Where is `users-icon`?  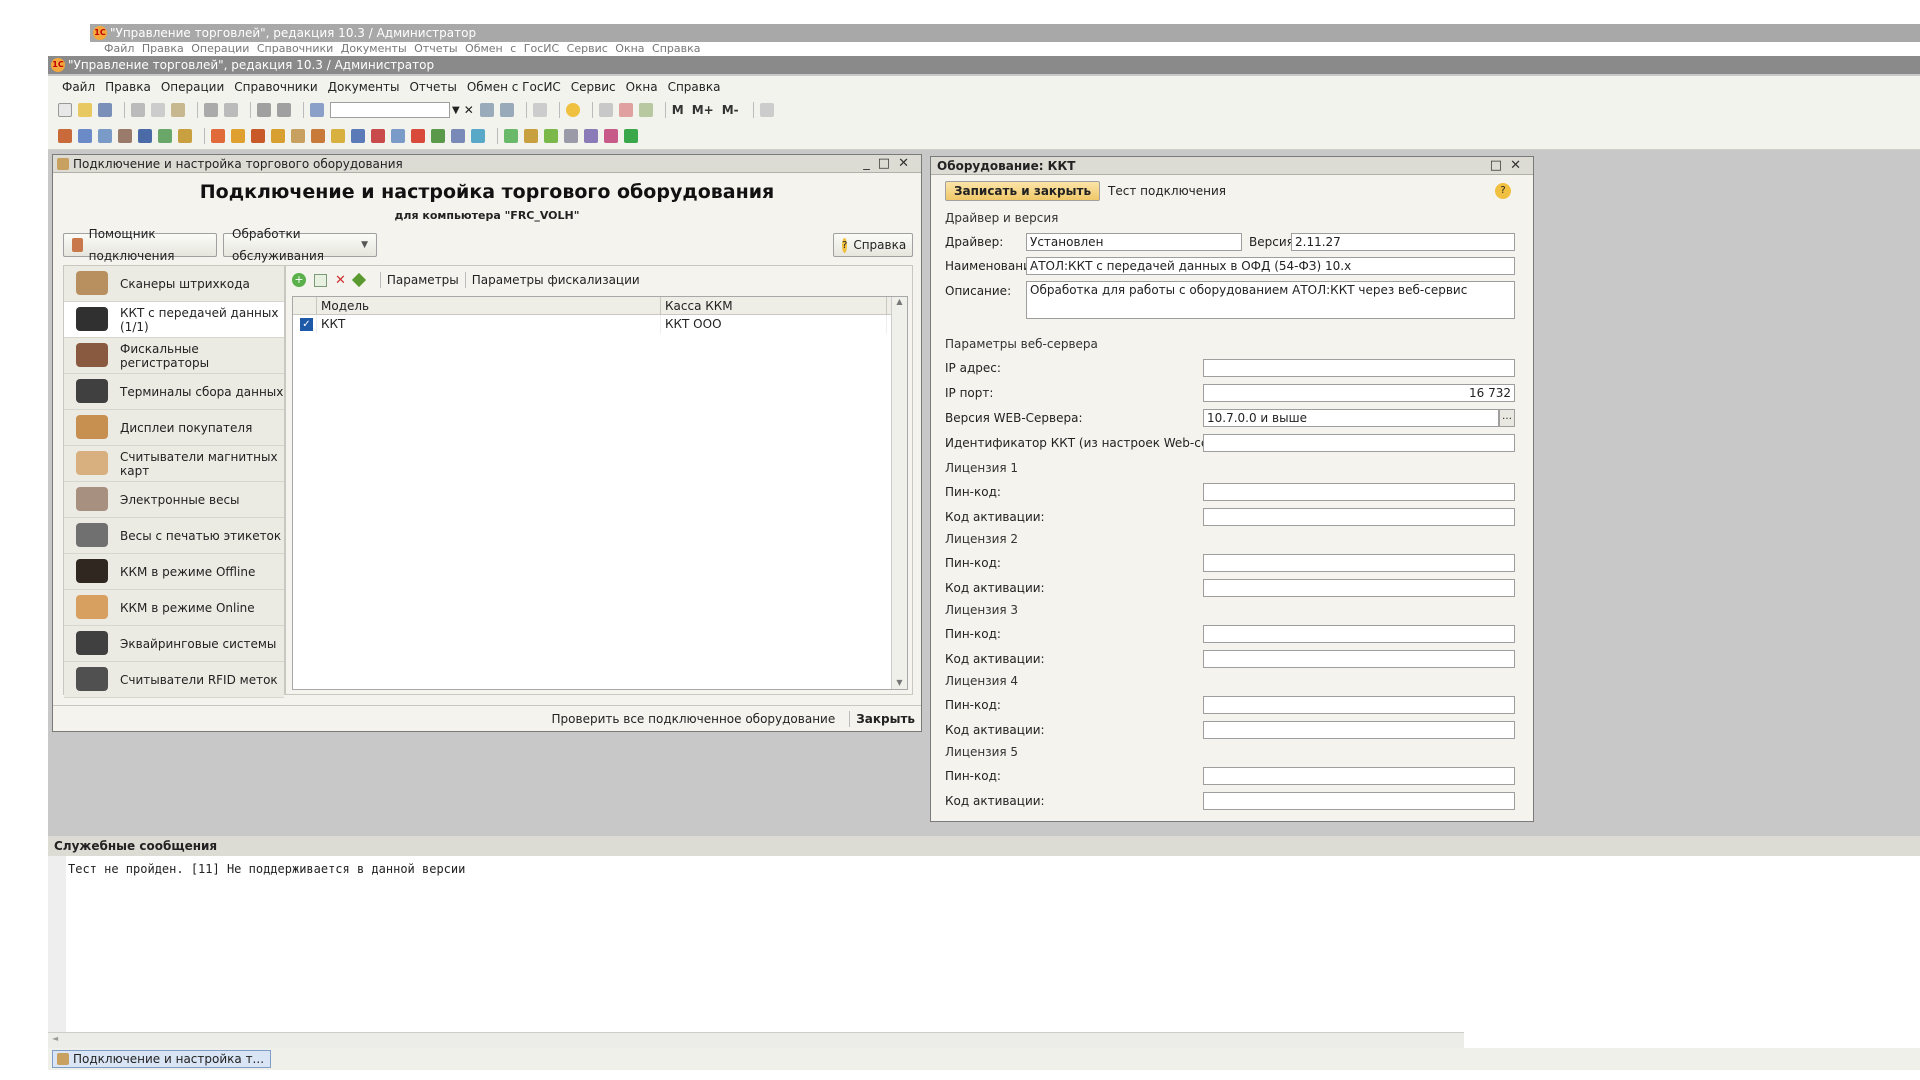 users-icon is located at coordinates (645, 110).